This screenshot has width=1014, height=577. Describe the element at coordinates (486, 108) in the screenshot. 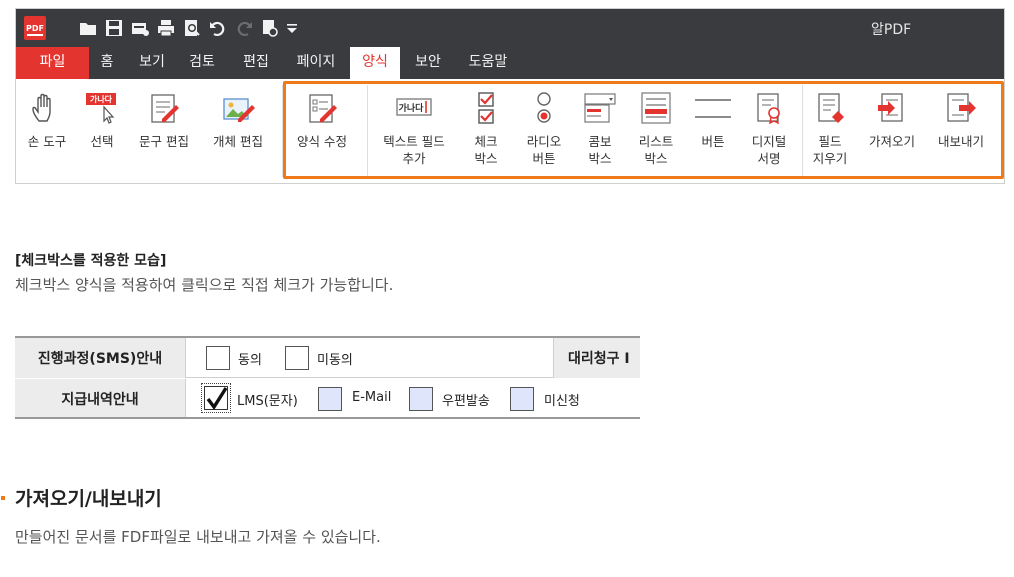

I see `checkbox-icon` at that location.